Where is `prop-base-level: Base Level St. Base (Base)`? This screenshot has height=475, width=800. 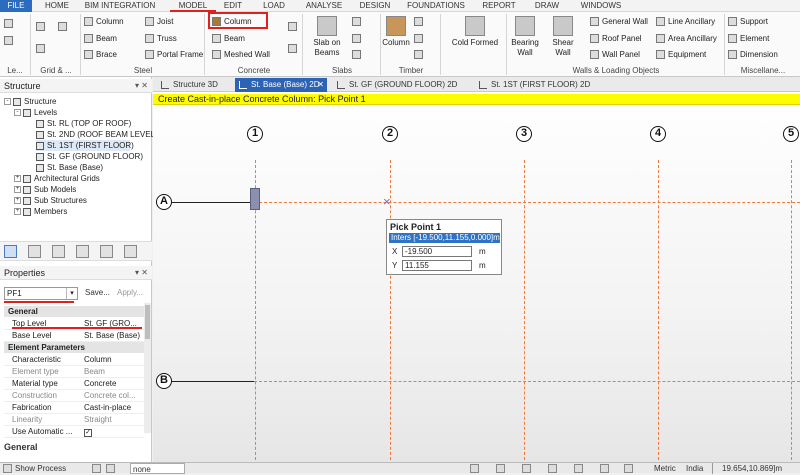 prop-base-level: Base Level St. Base (Base) is located at coordinates (74, 336).